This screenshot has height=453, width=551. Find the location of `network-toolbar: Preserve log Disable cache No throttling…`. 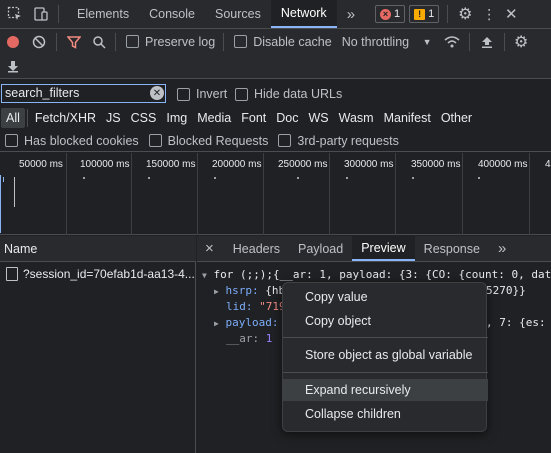

network-toolbar: Preserve log Disable cache No throttling… is located at coordinates (275, 41).